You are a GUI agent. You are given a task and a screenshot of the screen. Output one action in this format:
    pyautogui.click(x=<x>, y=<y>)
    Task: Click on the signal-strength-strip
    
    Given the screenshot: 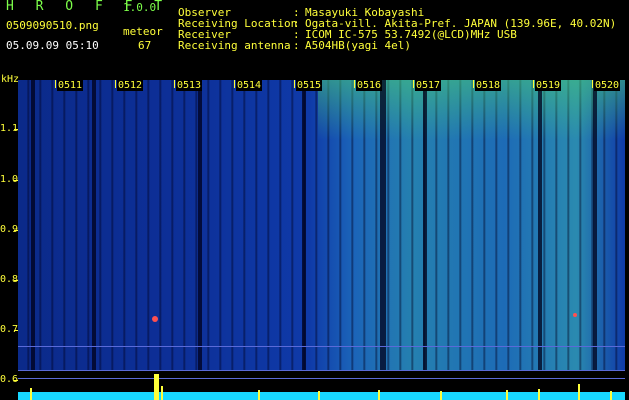 What is the action you would take?
    pyautogui.click(x=321, y=385)
    